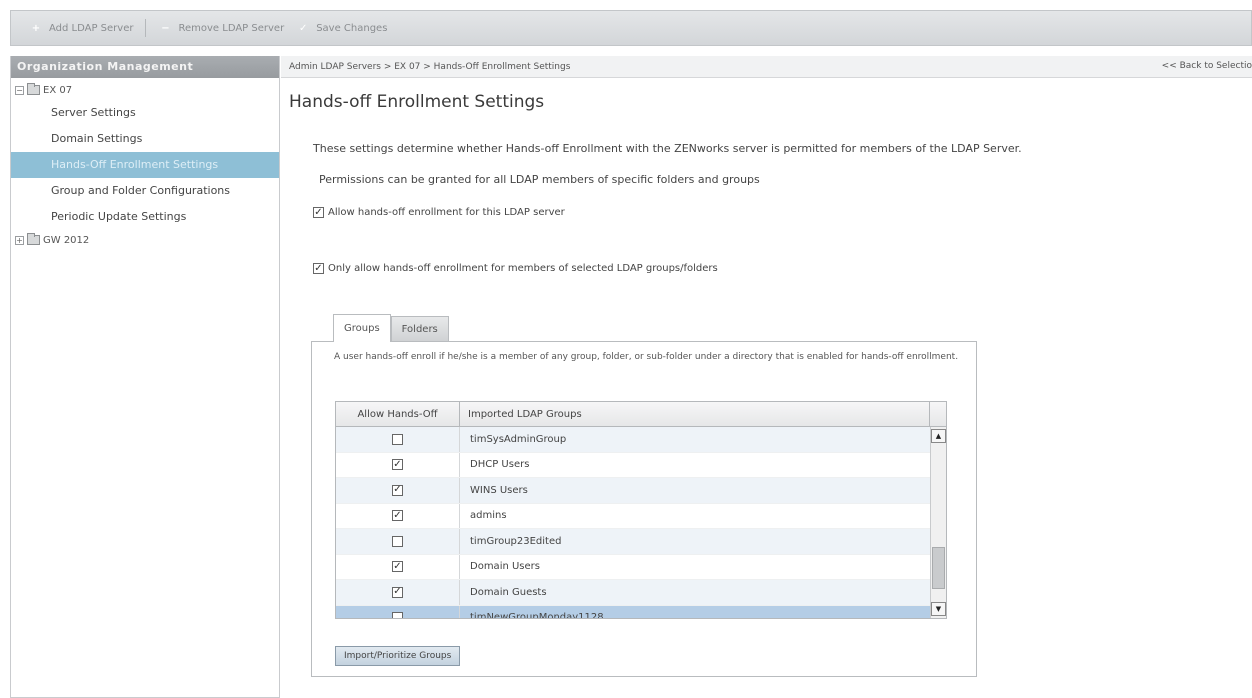 This screenshot has height=698, width=1252. Describe the element at coordinates (145, 67) in the screenshot. I see `sidebar-header: Organization Management` at that location.